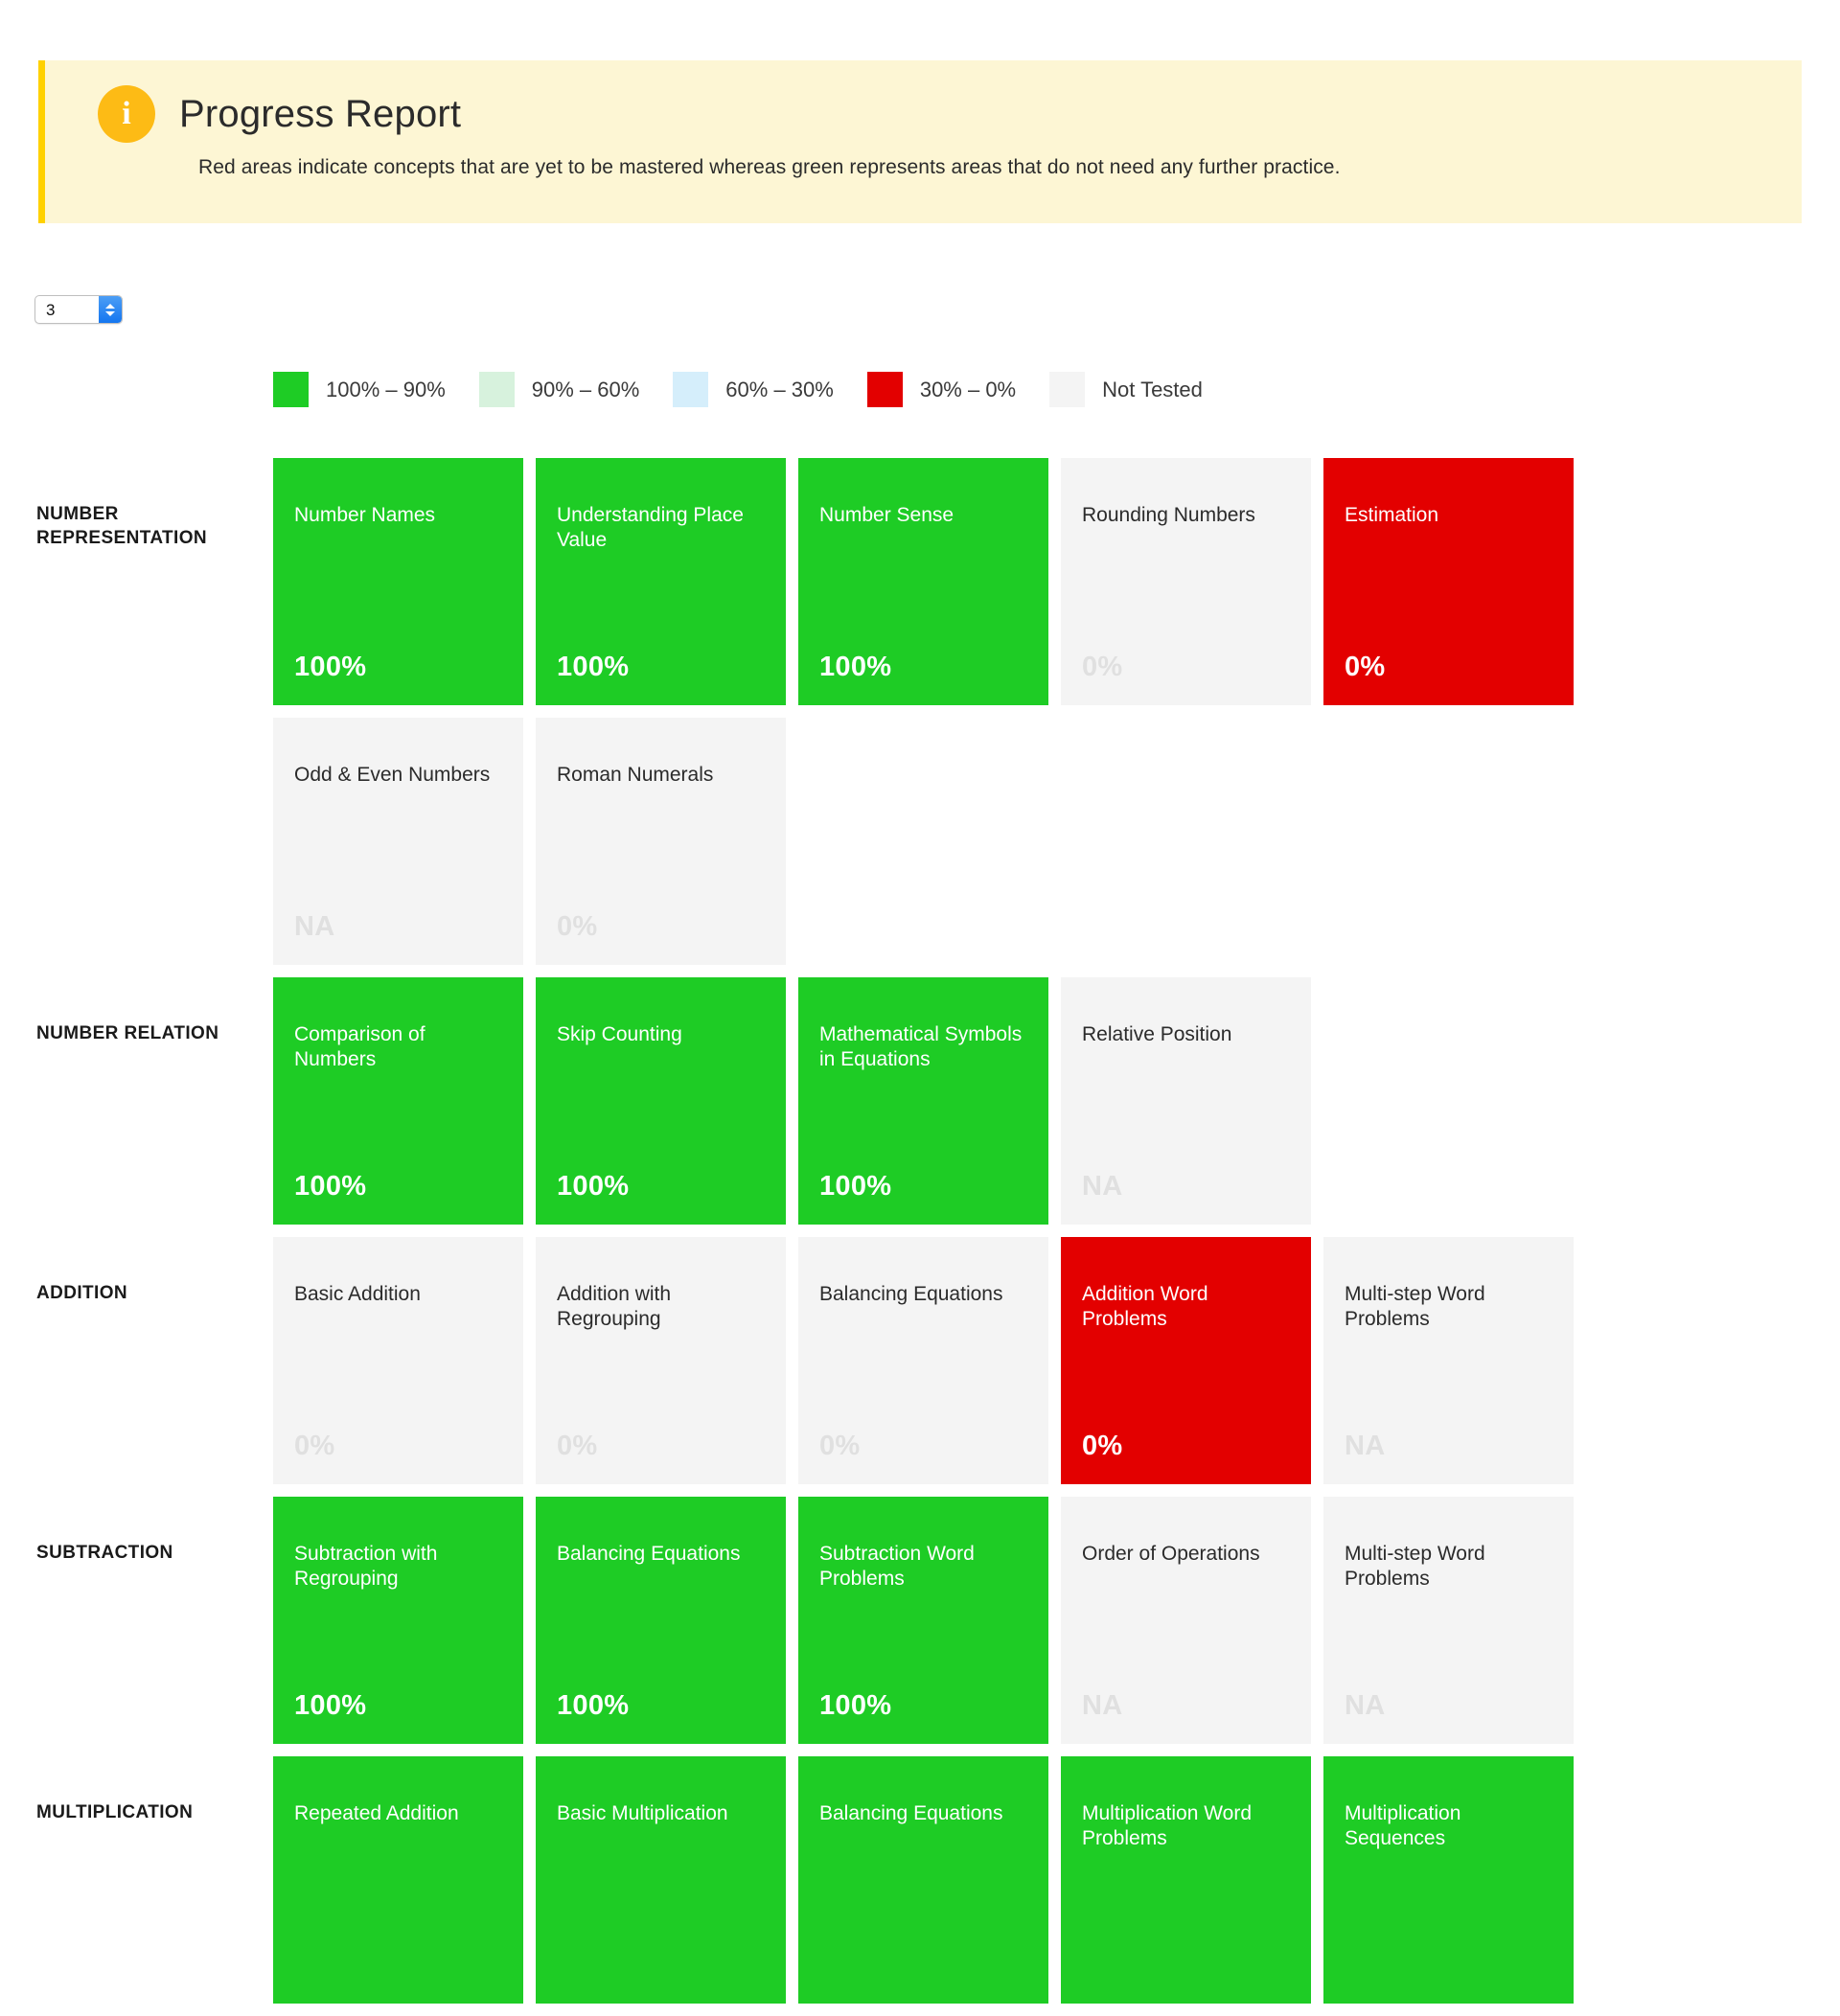  I want to click on concept-tile: Number Sense 100%, so click(923, 581).